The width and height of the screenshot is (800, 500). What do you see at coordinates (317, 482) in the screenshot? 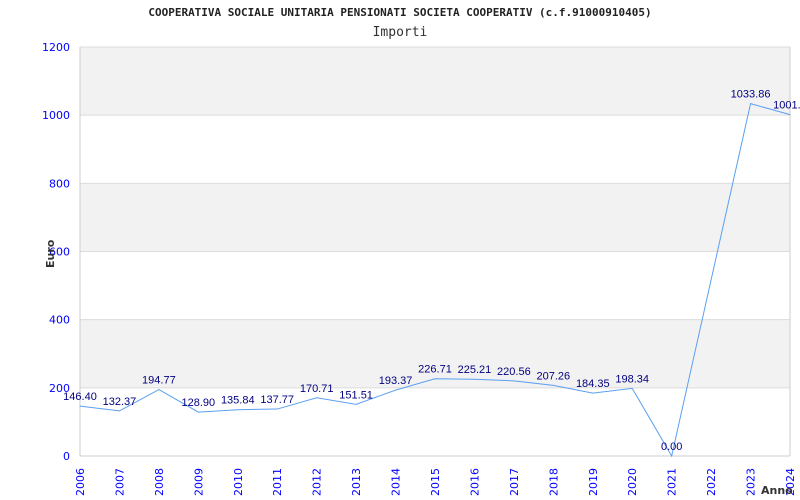
I see `x-tick-label: 2012` at bounding box center [317, 482].